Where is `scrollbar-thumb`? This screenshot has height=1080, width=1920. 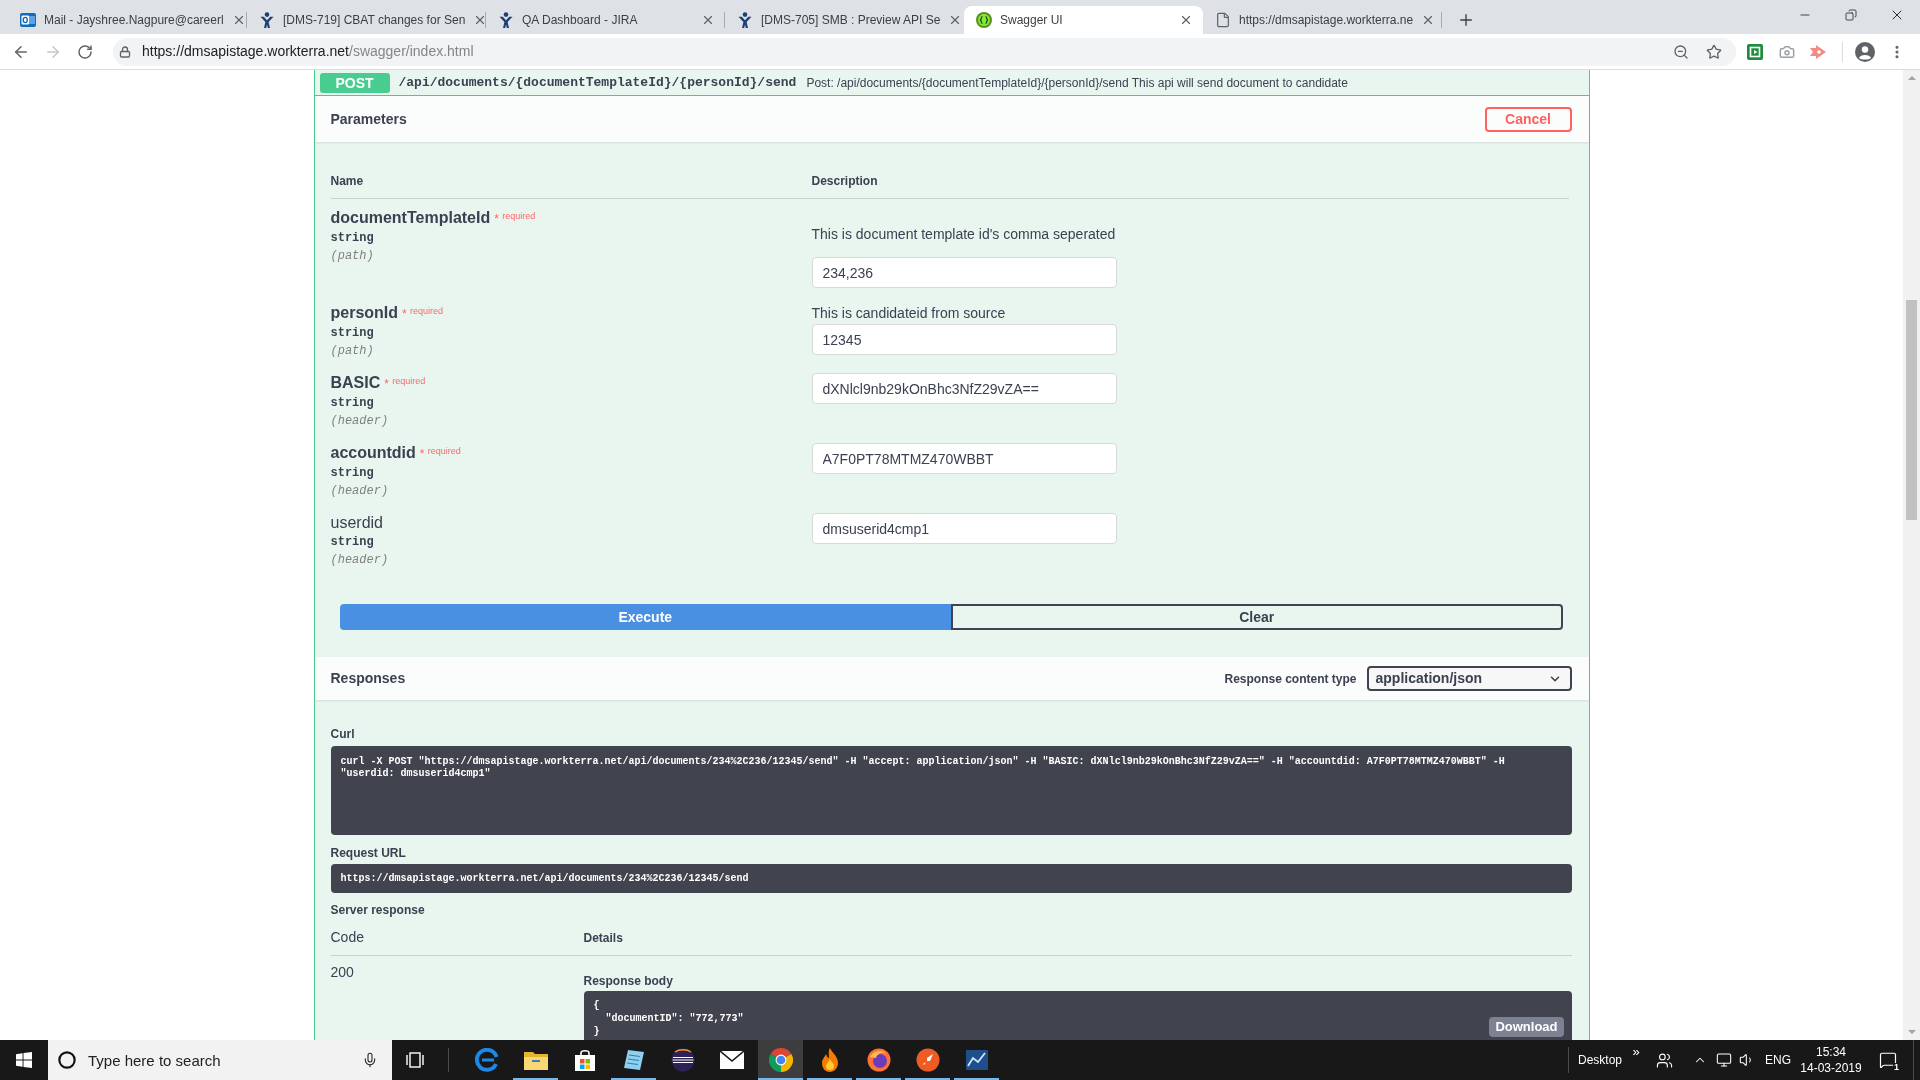
scrollbar-thumb is located at coordinates (1911, 410).